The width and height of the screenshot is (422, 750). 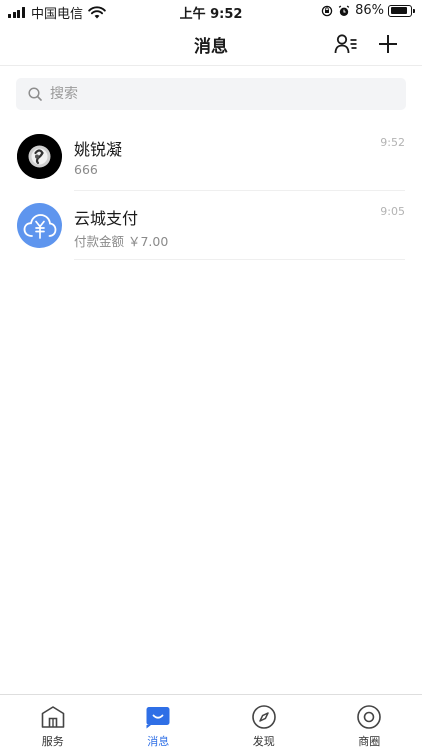 I want to click on photo-avatar, so click(x=39, y=156).